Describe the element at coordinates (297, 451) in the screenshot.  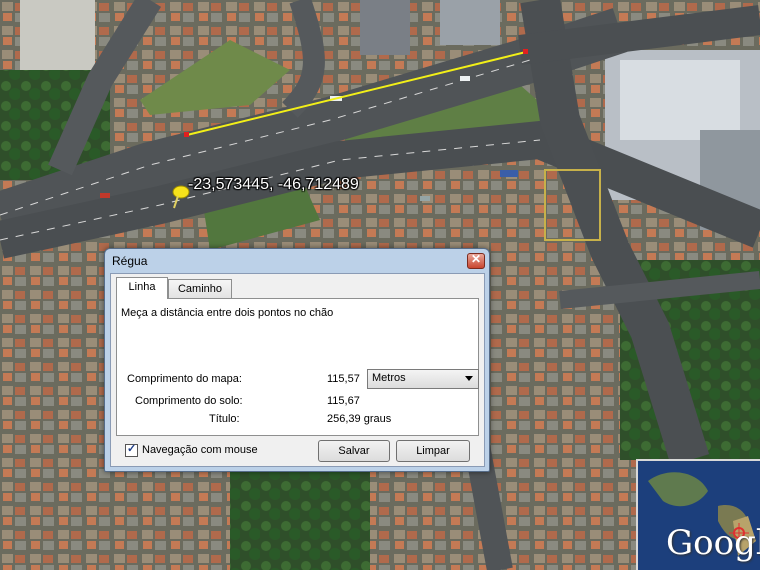
I see `dialog-footer: ✓ Navegação com mouse Salvar Limpar` at that location.